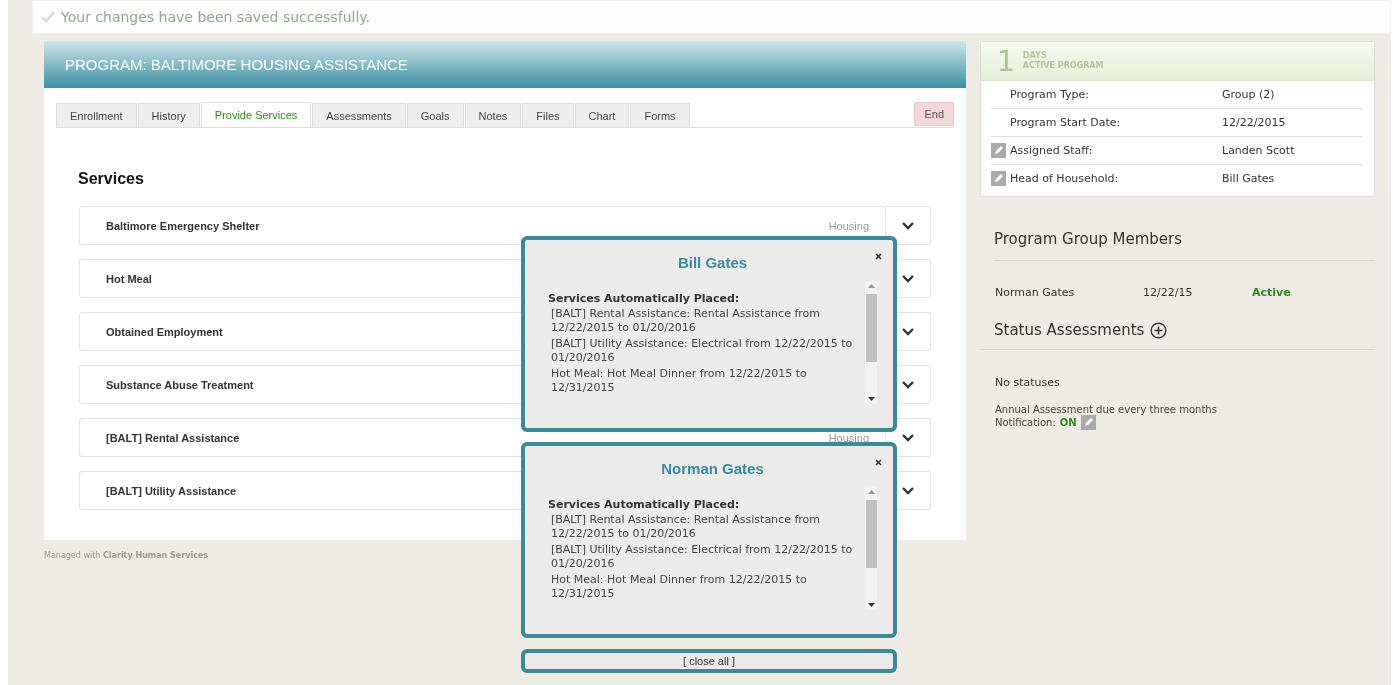 This screenshot has width=1399, height=685. Describe the element at coordinates (111, 179) in the screenshot. I see `services-heading: Services` at that location.